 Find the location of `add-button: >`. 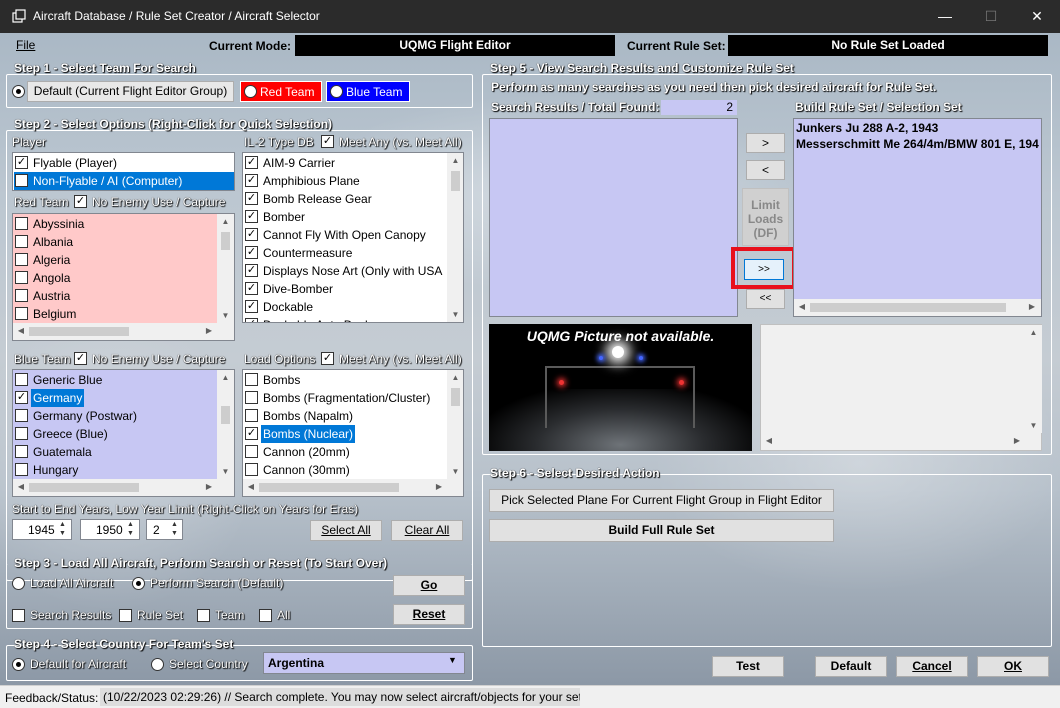

add-button: > is located at coordinates (765, 143).